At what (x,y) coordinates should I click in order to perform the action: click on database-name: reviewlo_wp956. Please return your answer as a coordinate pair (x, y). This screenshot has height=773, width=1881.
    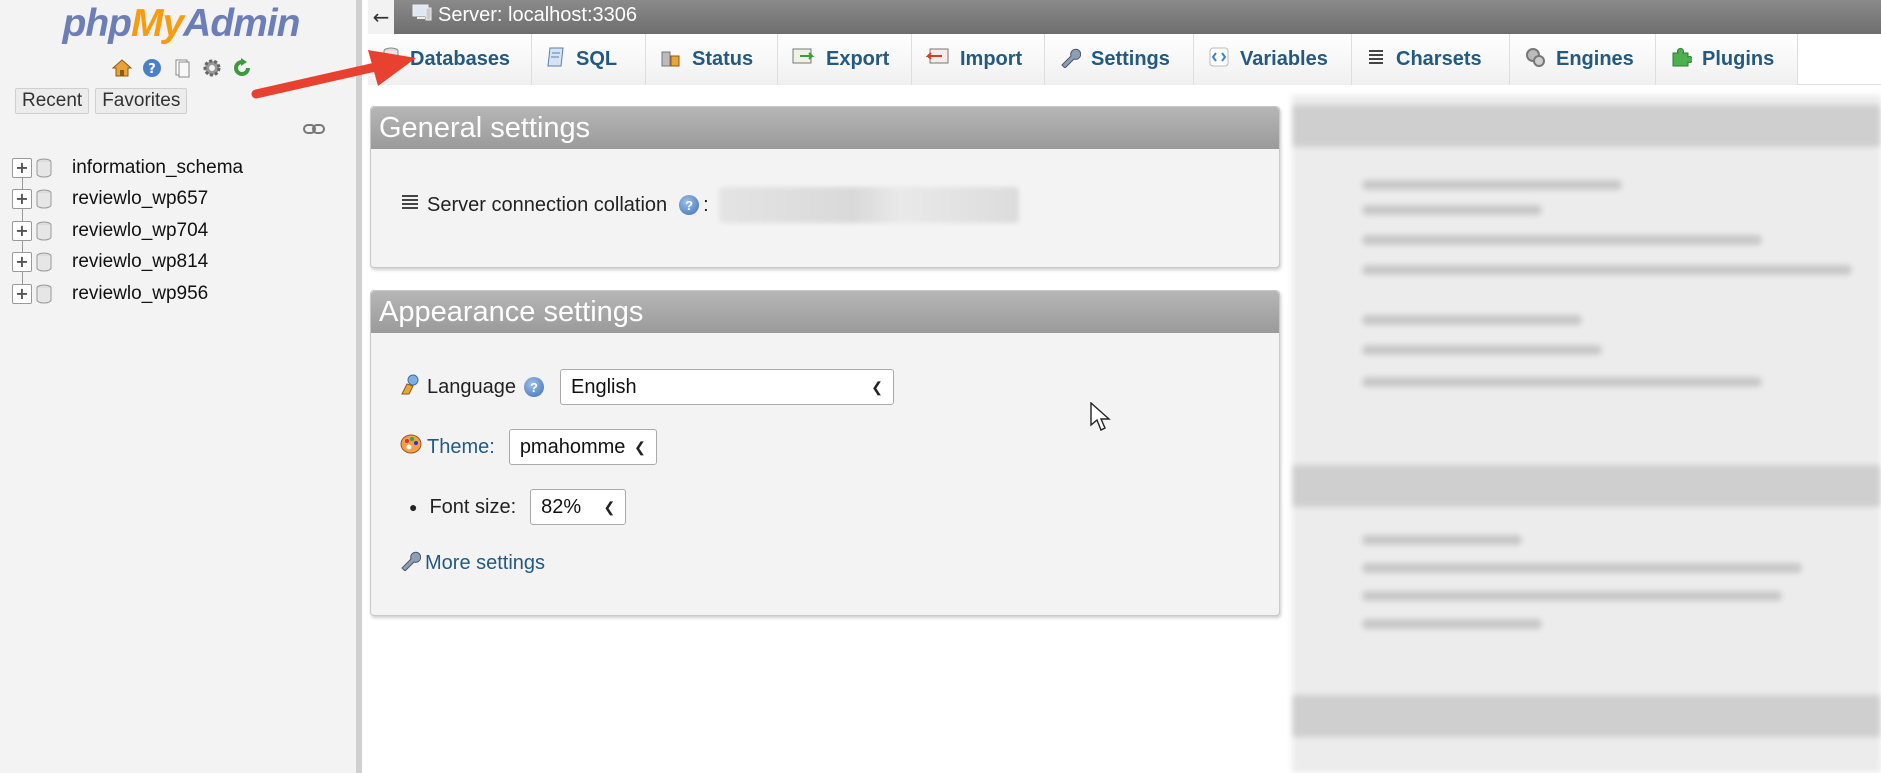
    Looking at the image, I should click on (140, 294).